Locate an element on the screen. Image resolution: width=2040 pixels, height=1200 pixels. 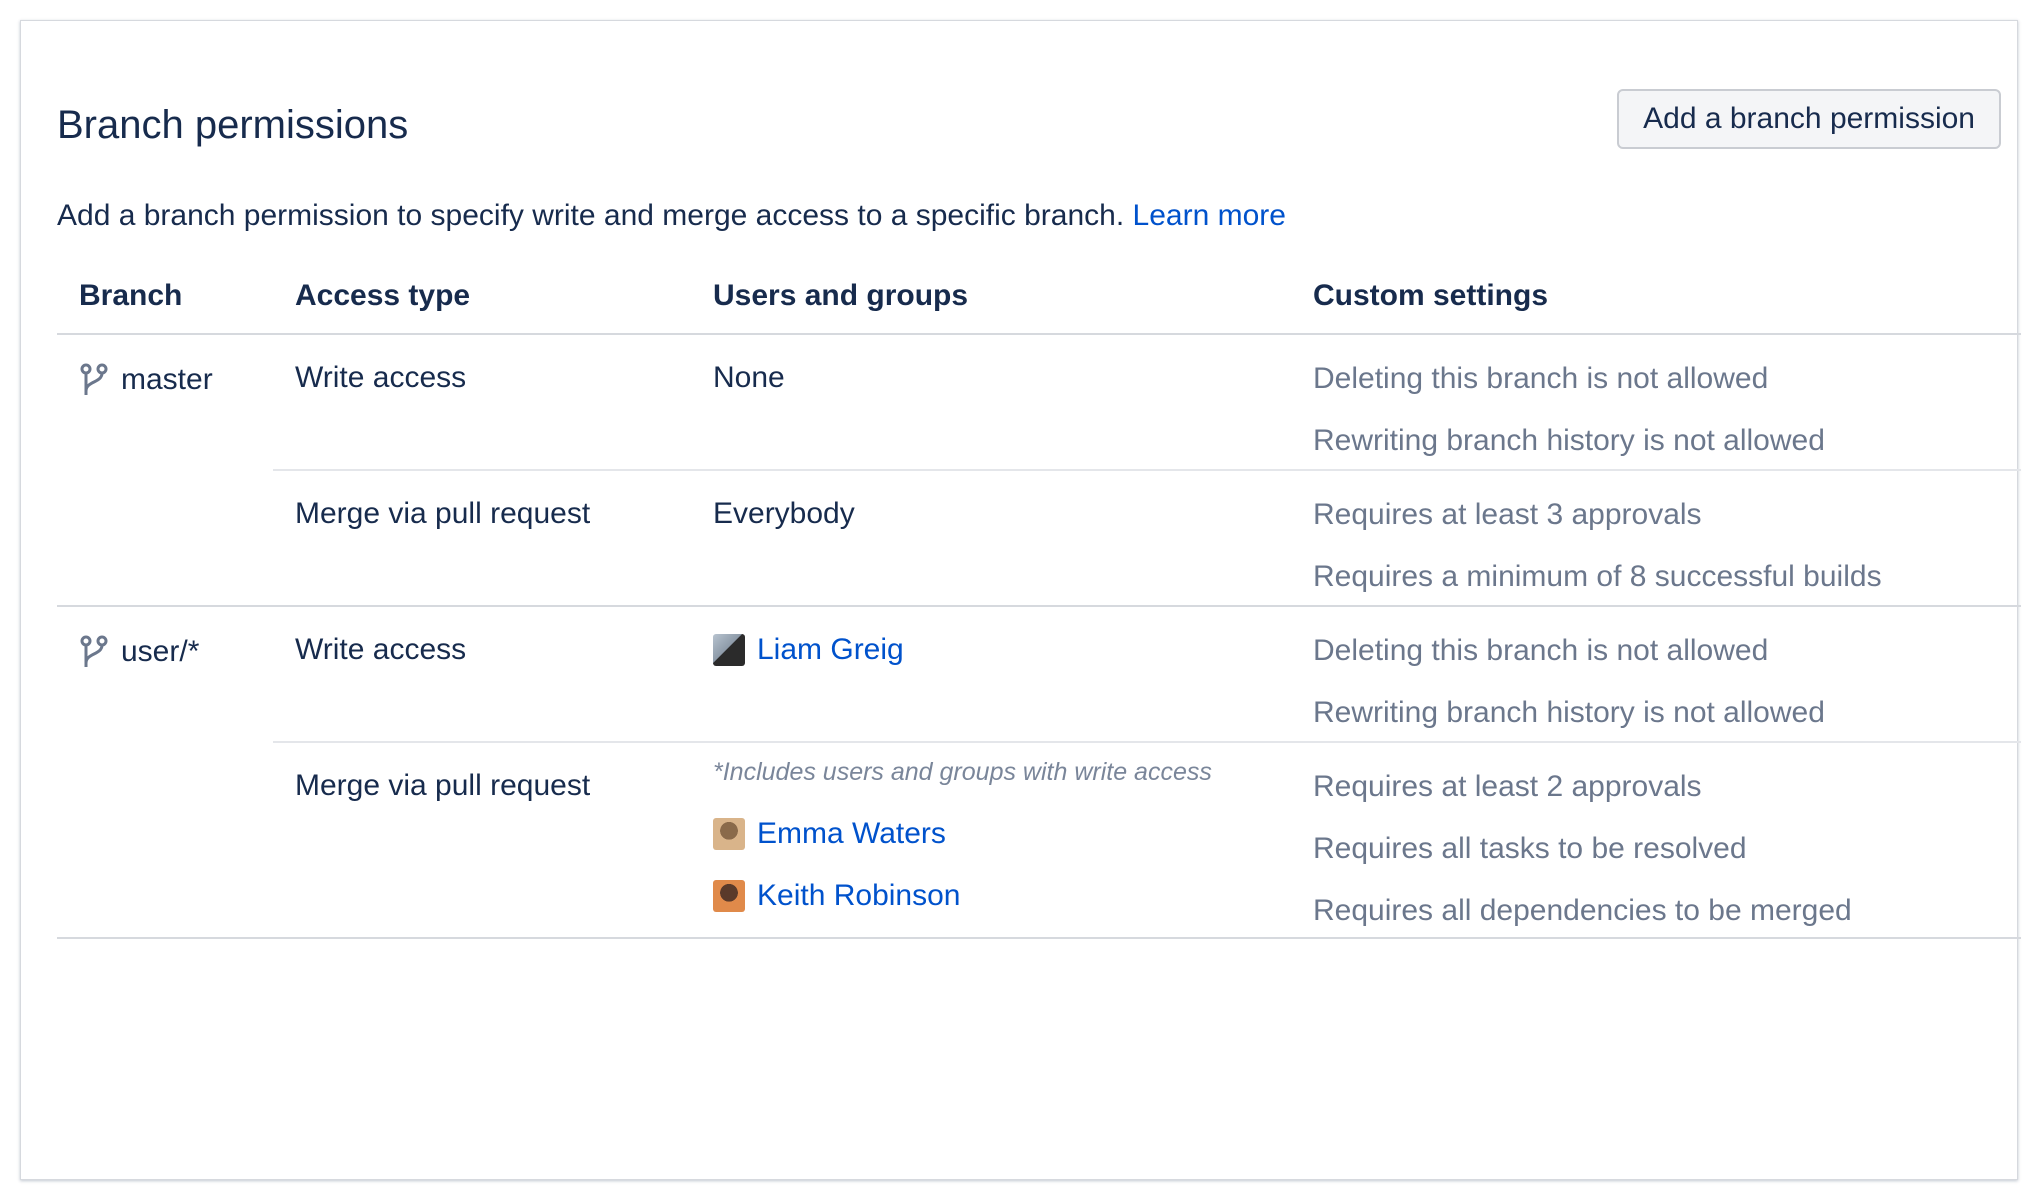
header-custom-settings: Custom settings is located at coordinates (1431, 295).